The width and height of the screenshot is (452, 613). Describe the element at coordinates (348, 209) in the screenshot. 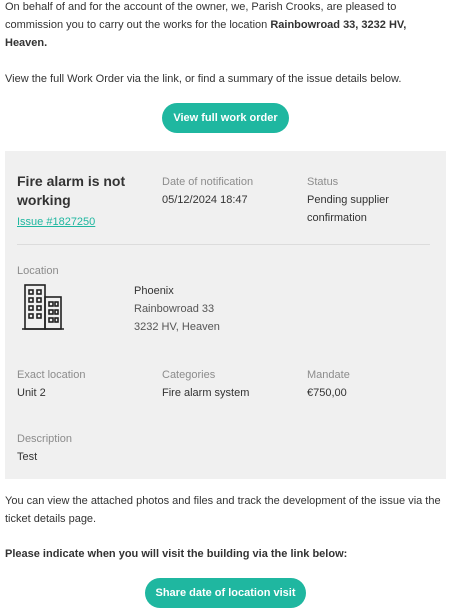

I see `status-value: Pending supplier confirmation` at that location.